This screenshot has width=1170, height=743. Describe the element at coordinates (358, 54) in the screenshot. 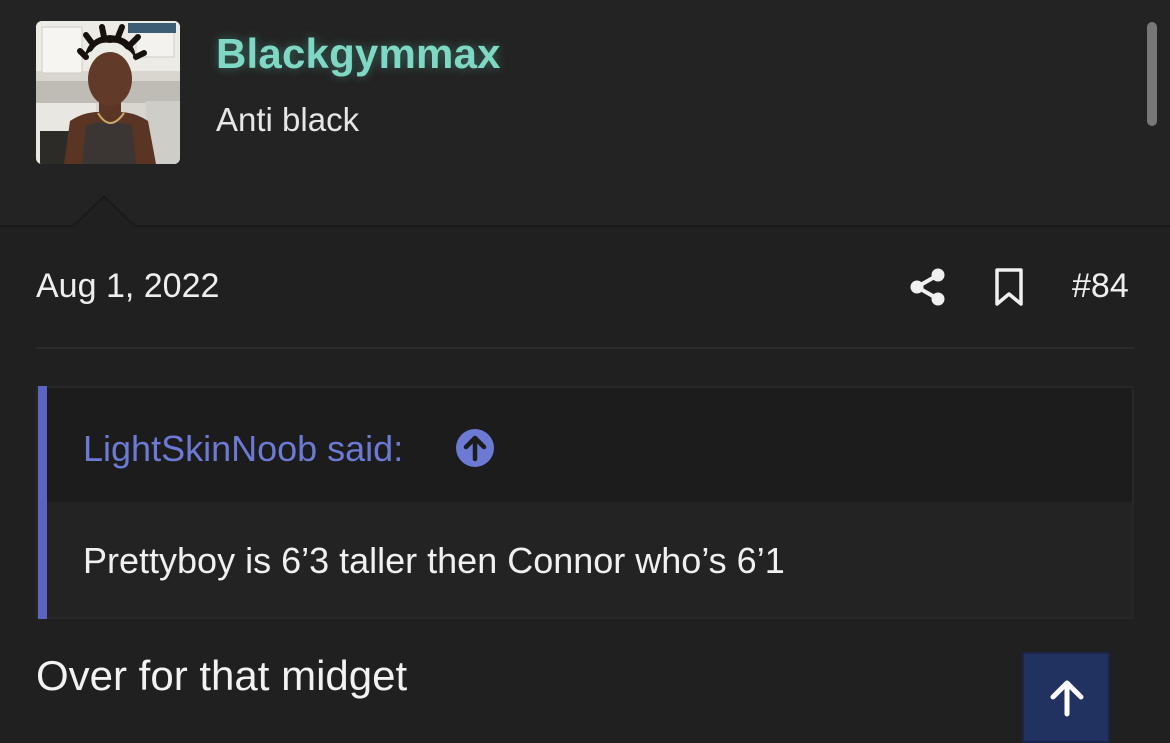

I see `username: Blackgymmax` at that location.